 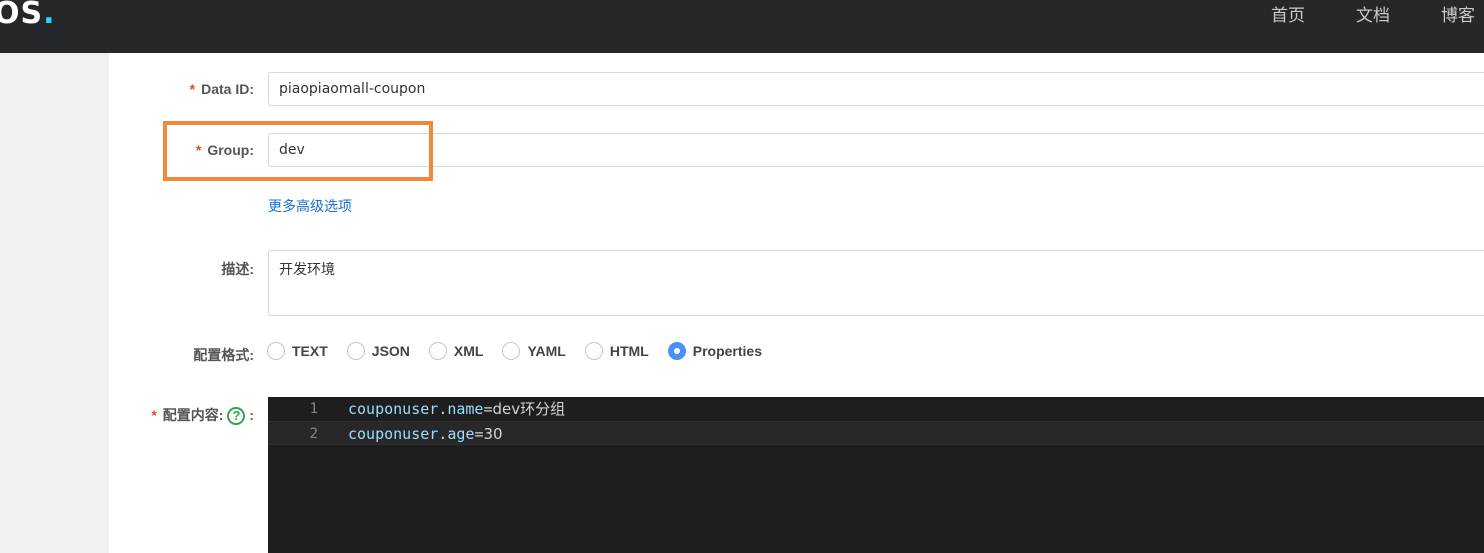 I want to click on radio-checked-icon, so click(x=676, y=351).